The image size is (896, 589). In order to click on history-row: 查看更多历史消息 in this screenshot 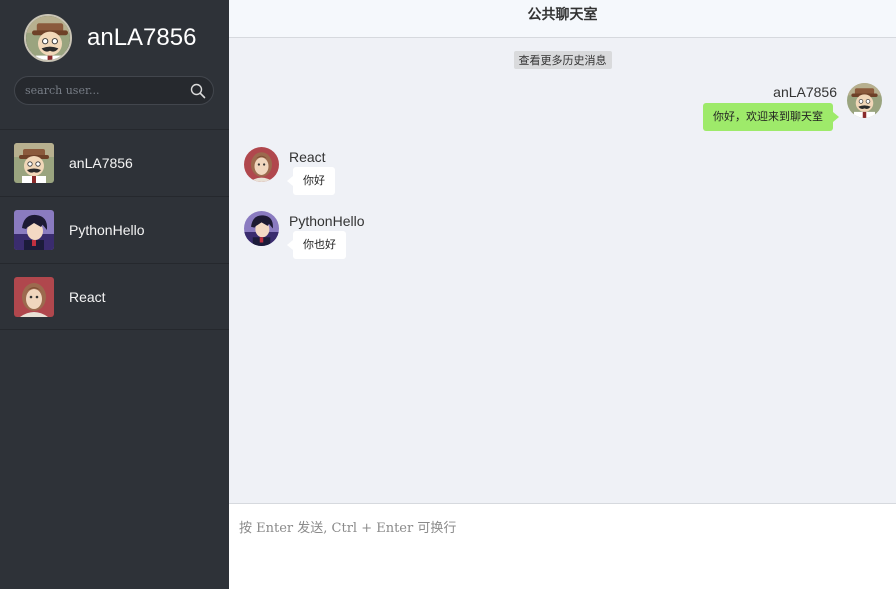, I will do `click(562, 59)`.